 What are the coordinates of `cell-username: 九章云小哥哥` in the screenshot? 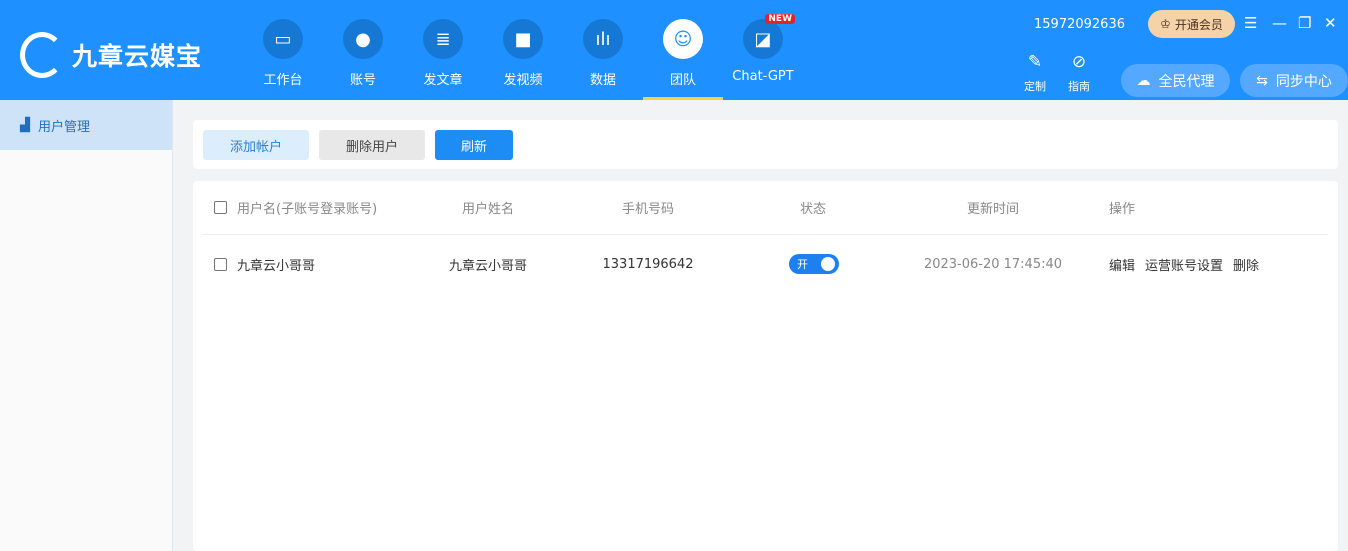 It's located at (276, 266).